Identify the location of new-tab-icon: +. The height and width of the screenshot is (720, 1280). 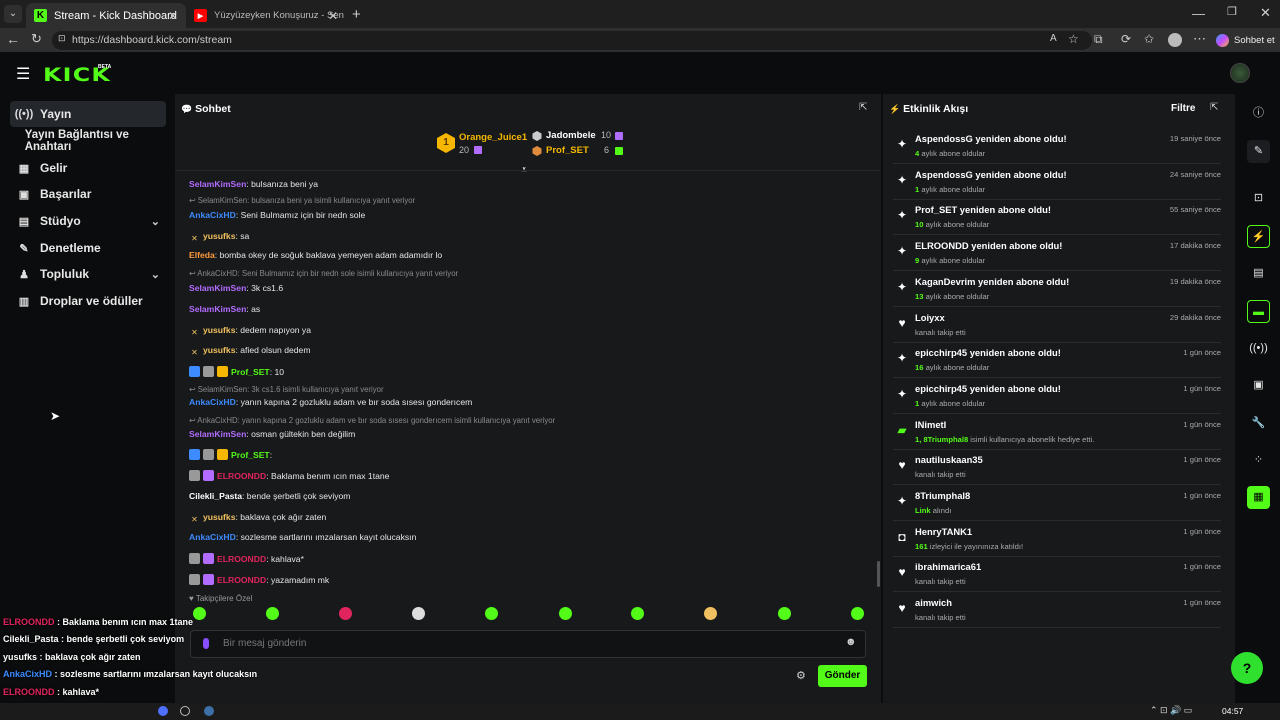
(356, 14).